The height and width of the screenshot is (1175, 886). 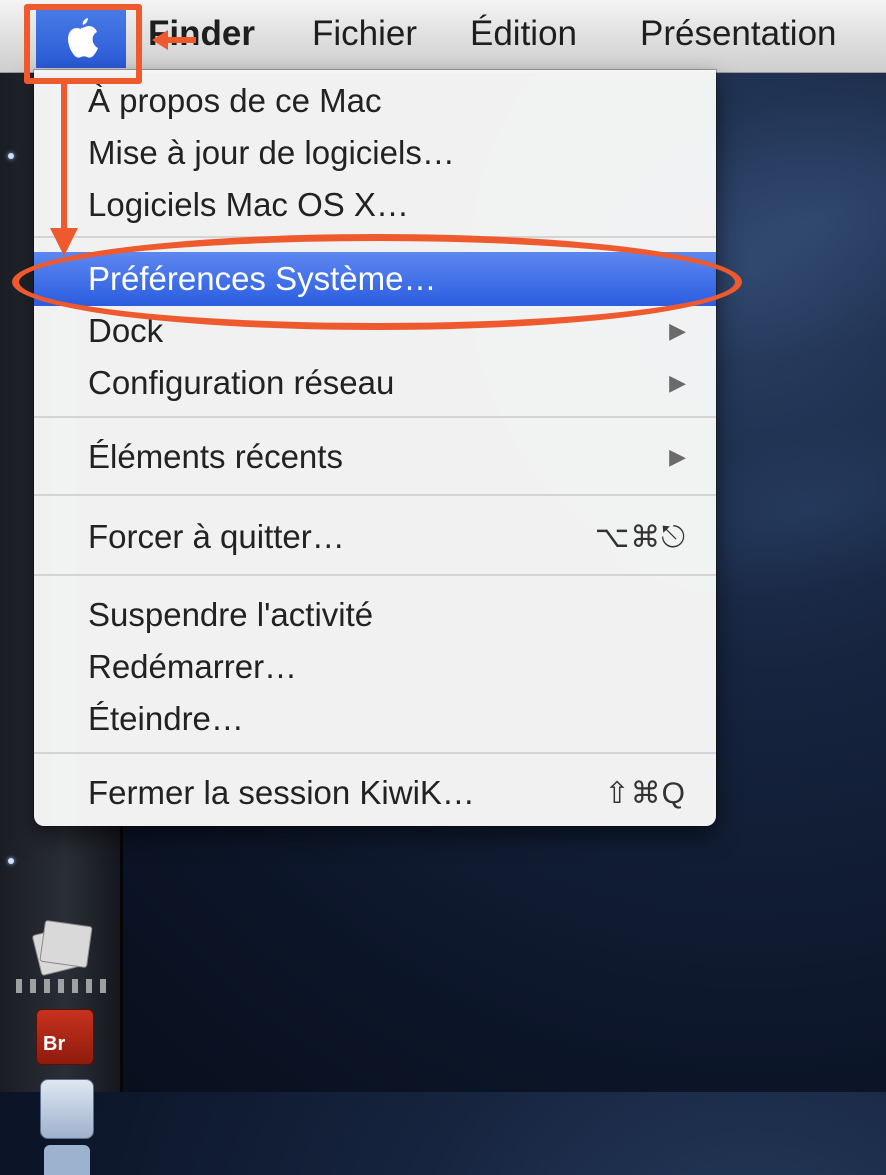 What do you see at coordinates (67, 1109) in the screenshot?
I see `preview-app-icon` at bounding box center [67, 1109].